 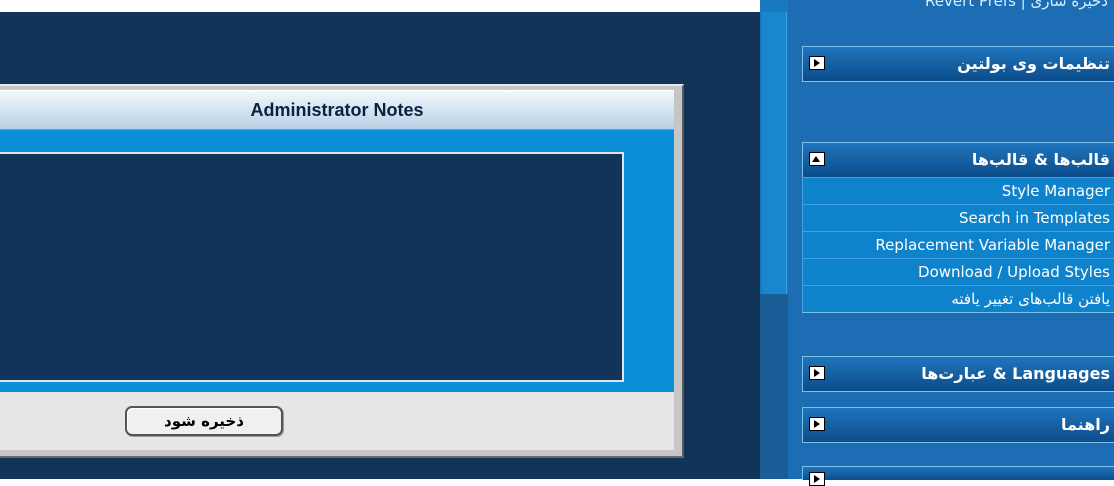 I want to click on nav-item-search-in-templates: Search in Templates, so click(x=958, y=217).